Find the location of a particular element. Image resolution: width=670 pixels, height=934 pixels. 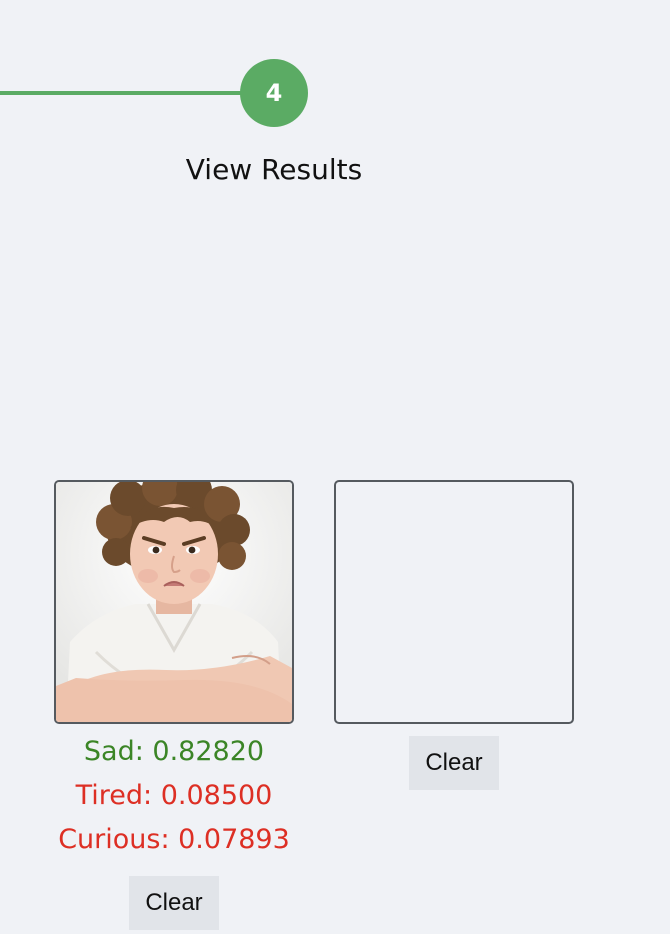

score-curious: Curious: 0.07893 is located at coordinates (174, 839).